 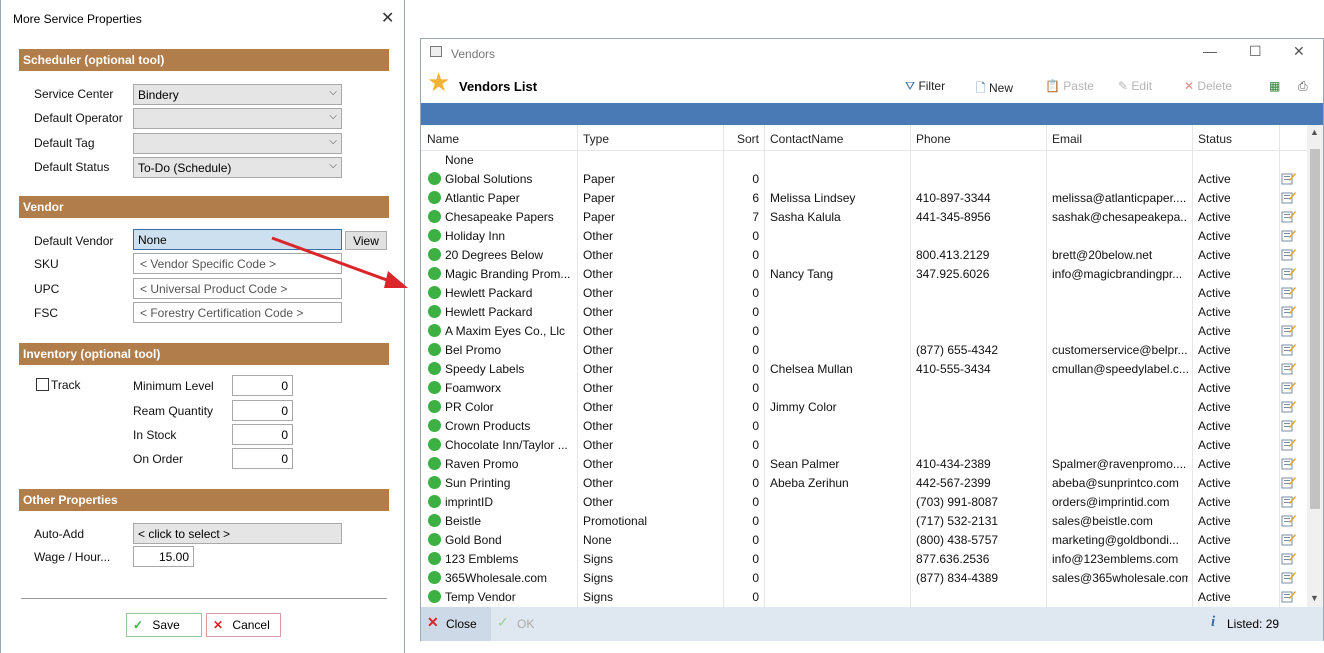 I want to click on table-row: Chocolate Inn/Taylor ... Other 0 Active, so click(x=864, y=444).